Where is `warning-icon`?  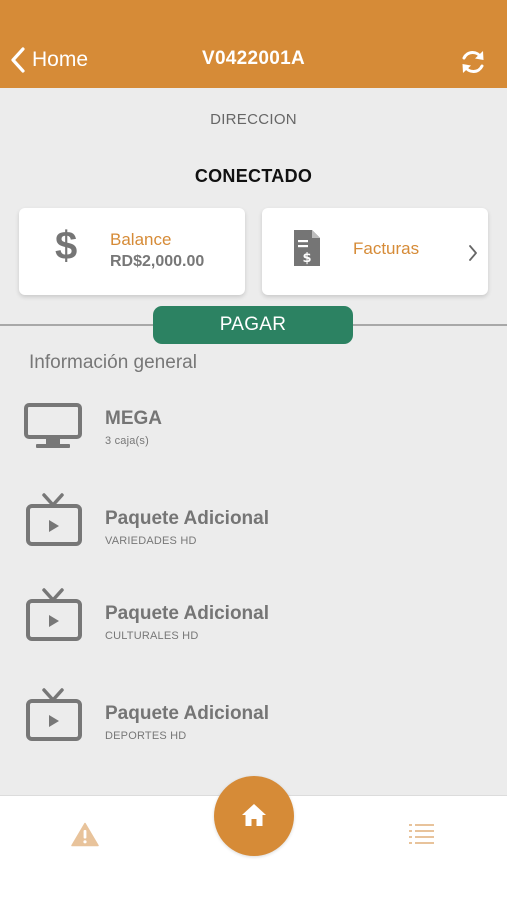
warning-icon is located at coordinates (85, 834).